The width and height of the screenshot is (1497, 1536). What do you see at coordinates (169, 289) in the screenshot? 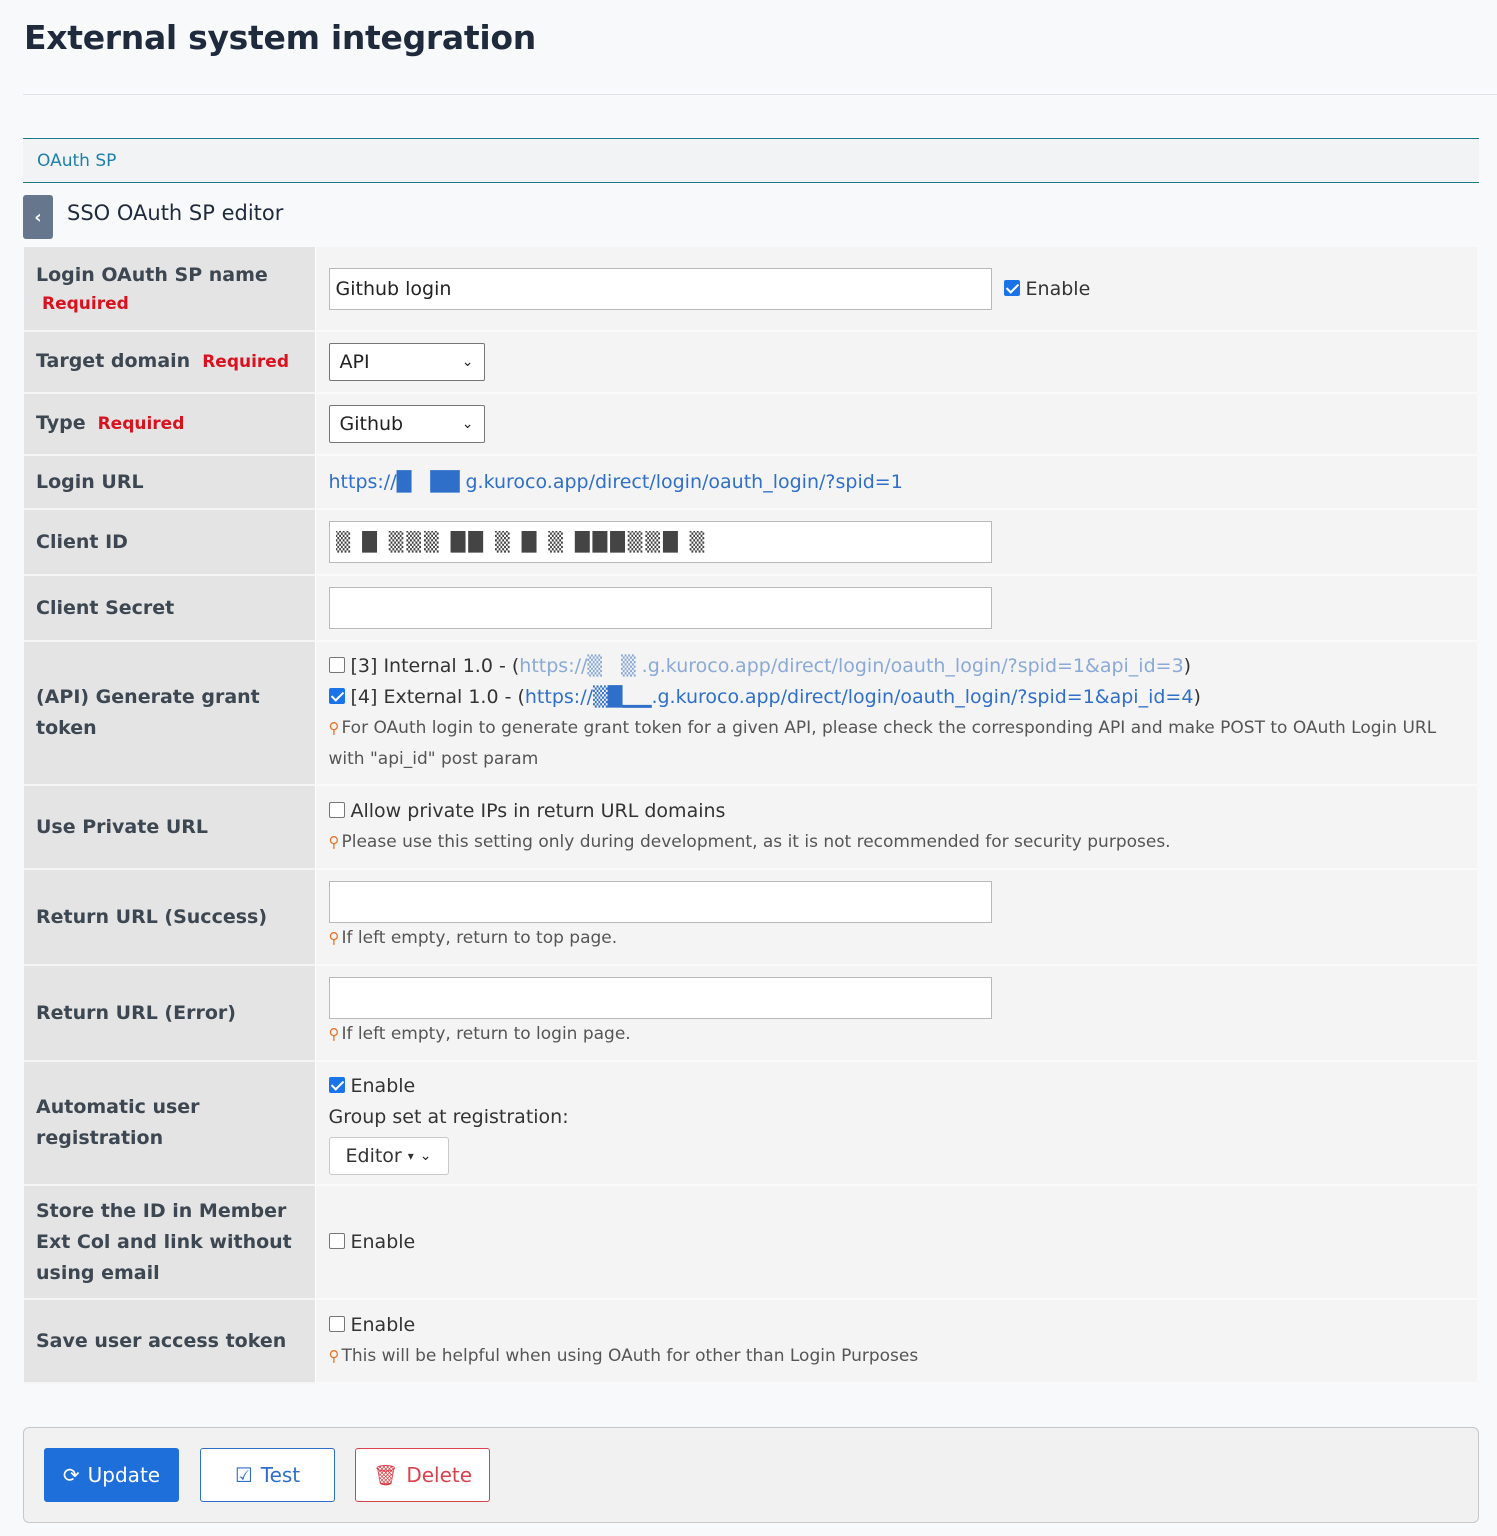
I see `label-sp-name: Login OAuth SP name Required` at bounding box center [169, 289].